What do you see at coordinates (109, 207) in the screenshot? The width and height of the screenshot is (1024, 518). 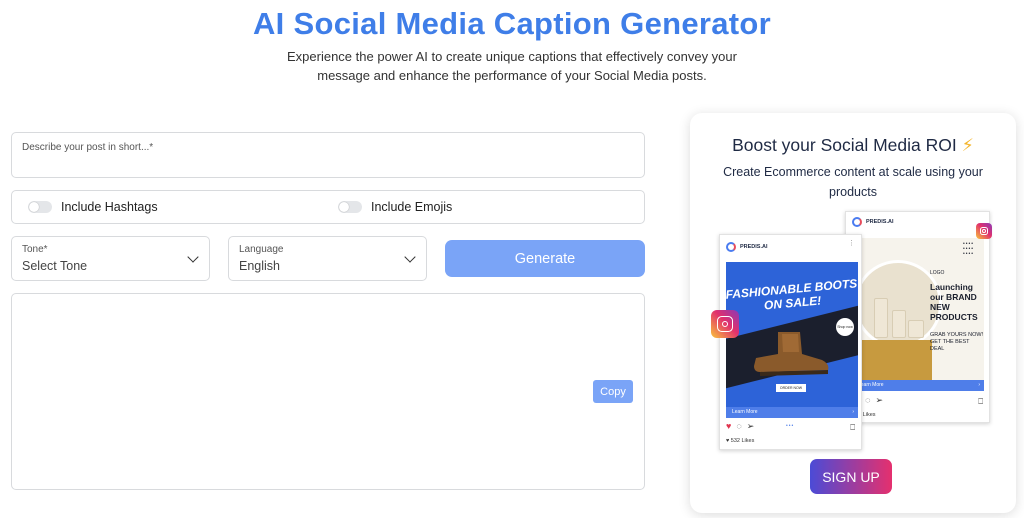 I see `include-hashtags-label: Include Hashtags` at bounding box center [109, 207].